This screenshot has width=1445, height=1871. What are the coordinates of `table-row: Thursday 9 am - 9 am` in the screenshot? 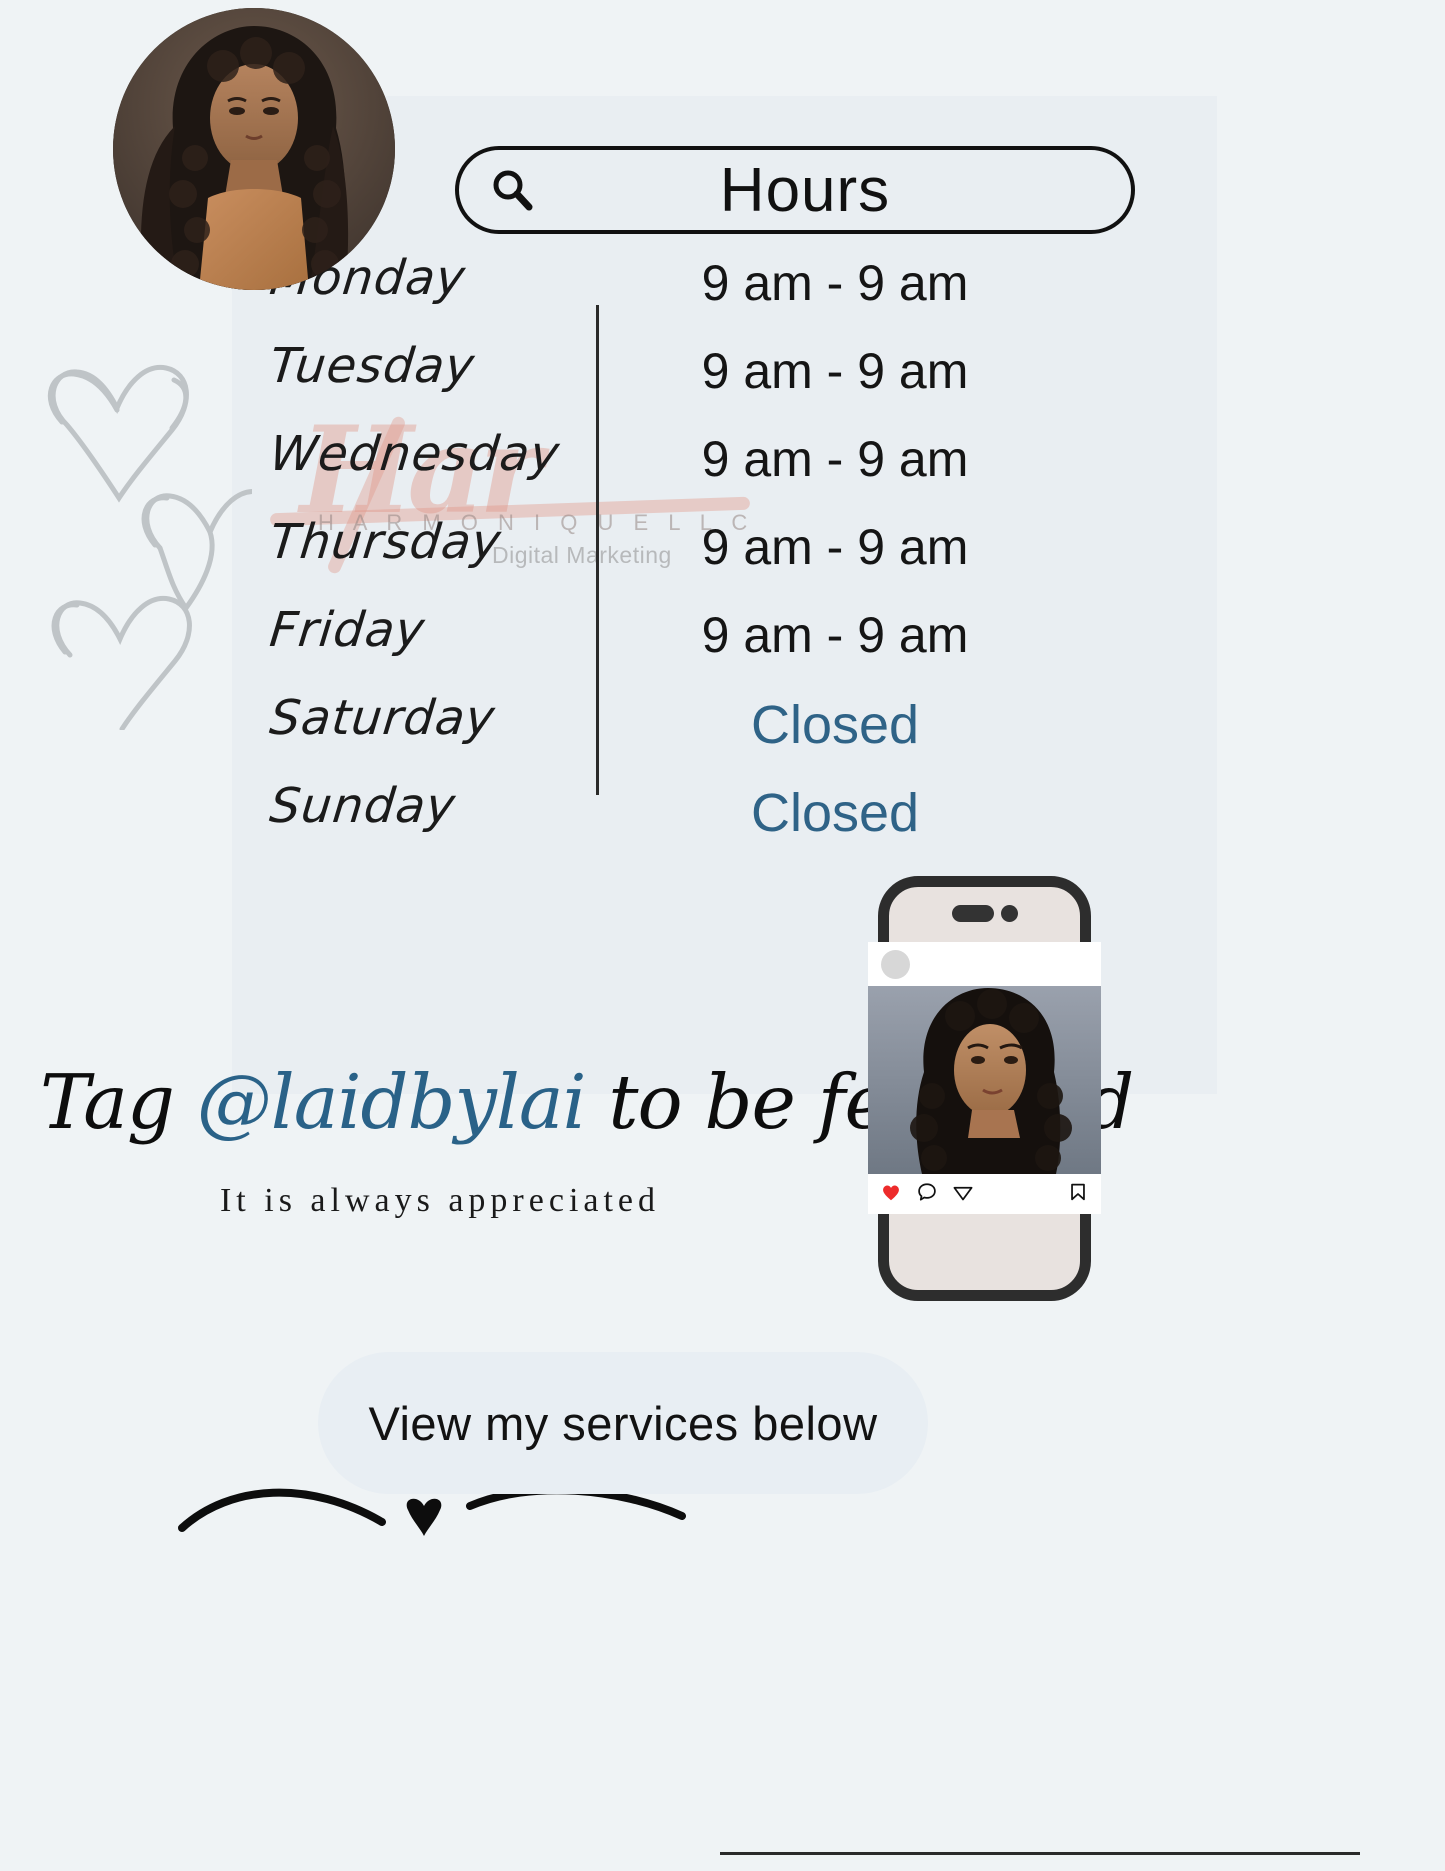 It's located at (638, 558).